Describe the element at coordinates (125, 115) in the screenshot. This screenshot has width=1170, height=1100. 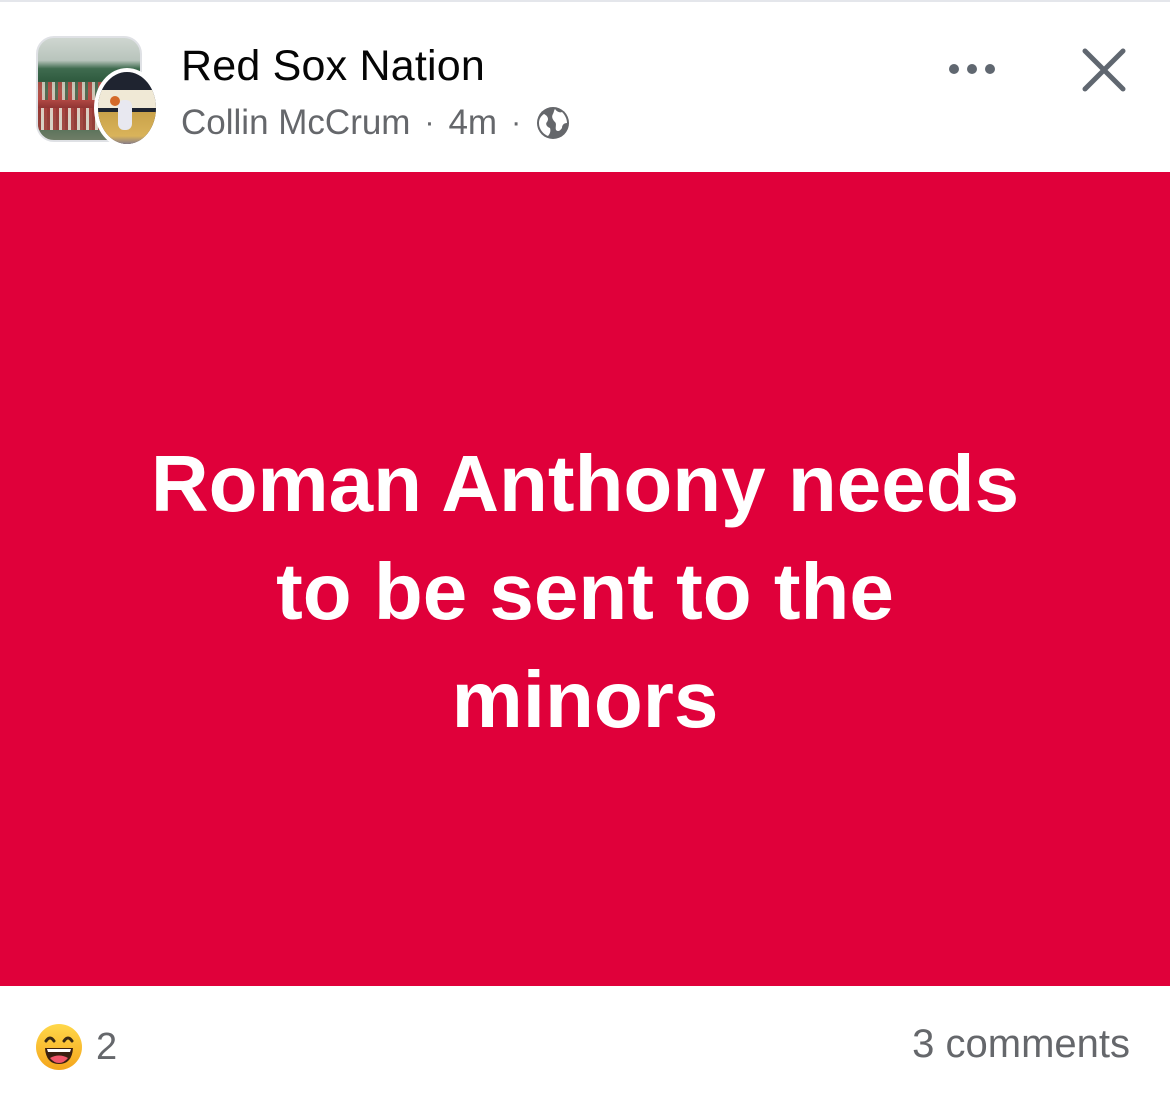
I see `avatar-player` at that location.